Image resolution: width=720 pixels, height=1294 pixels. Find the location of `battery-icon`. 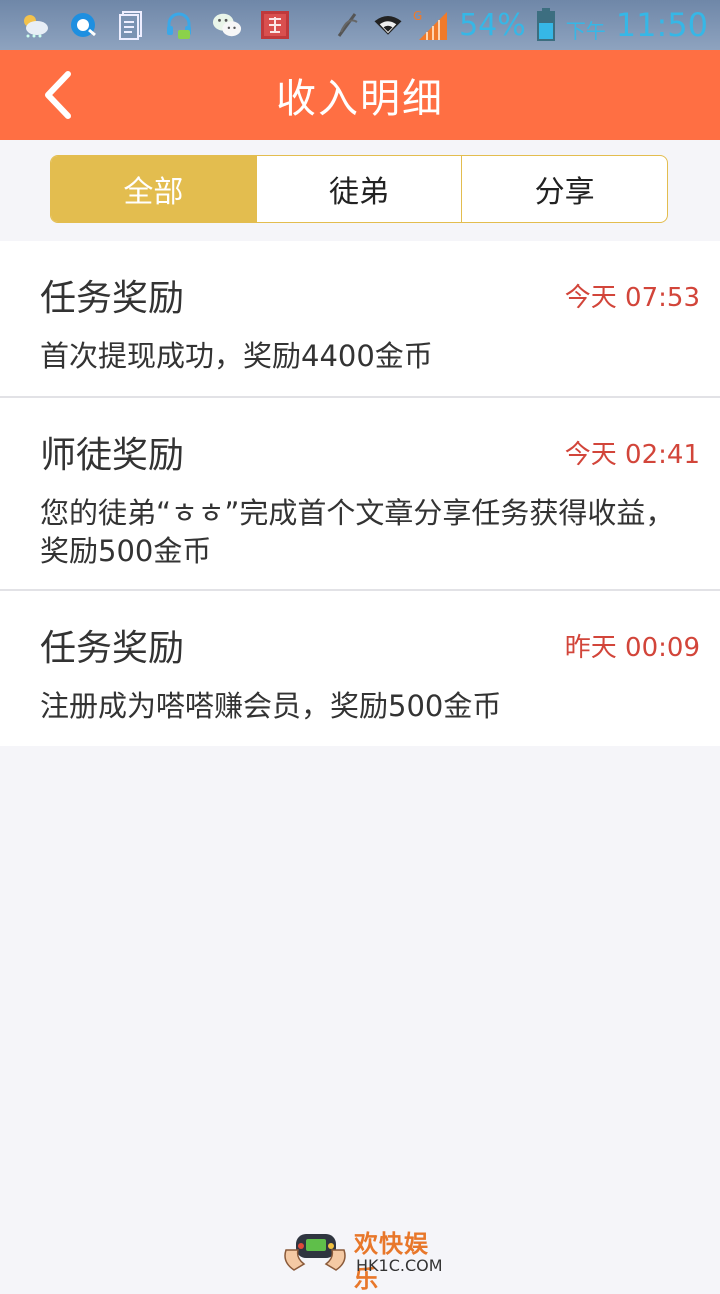

battery-icon is located at coordinates (546, 24).